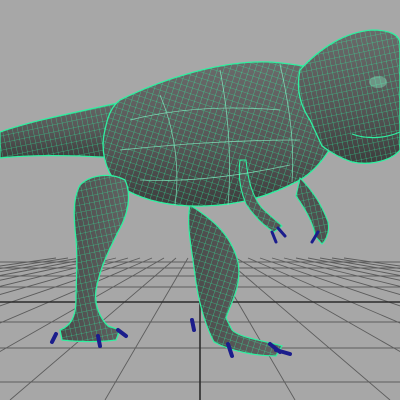 The width and height of the screenshot is (400, 400). I want to click on eye-highlight, so click(378, 82).